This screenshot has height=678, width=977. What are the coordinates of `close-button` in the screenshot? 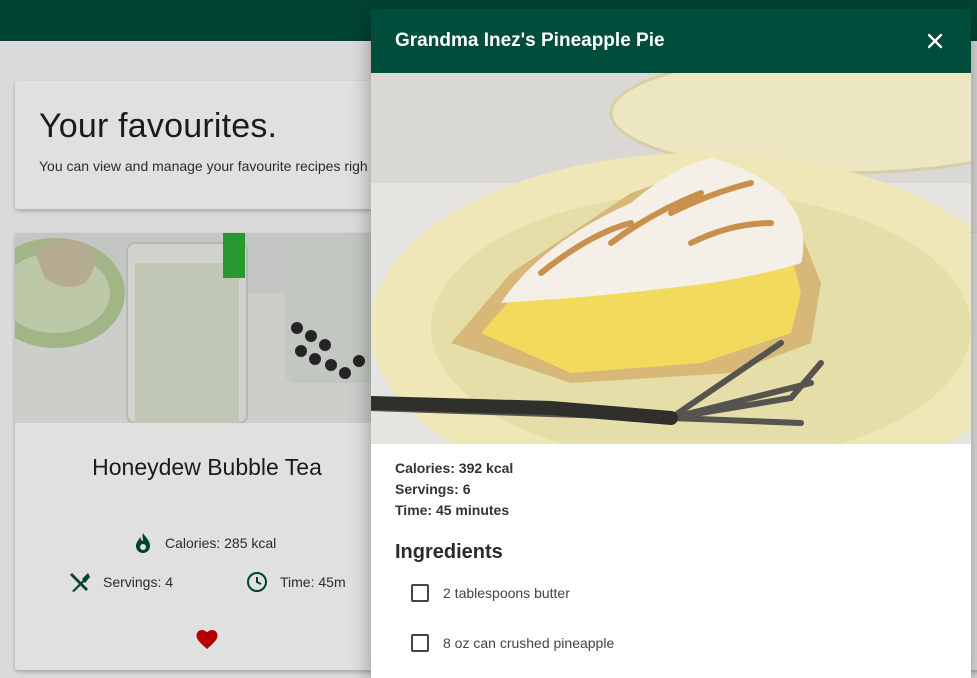 It's located at (935, 41).